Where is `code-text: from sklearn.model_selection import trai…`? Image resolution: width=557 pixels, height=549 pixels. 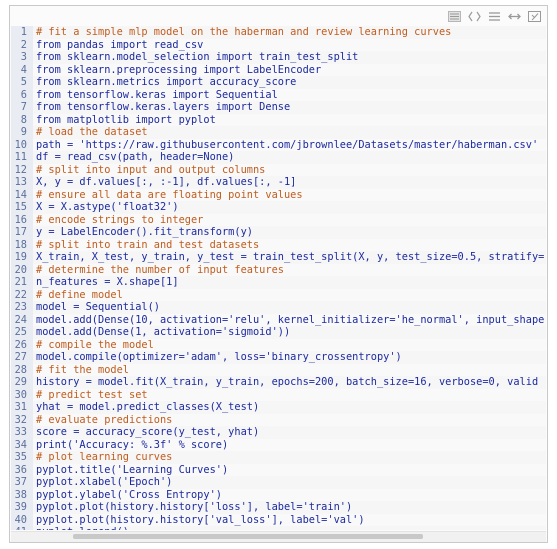
code-text: from sklearn.model_selection import trai… is located at coordinates (197, 57).